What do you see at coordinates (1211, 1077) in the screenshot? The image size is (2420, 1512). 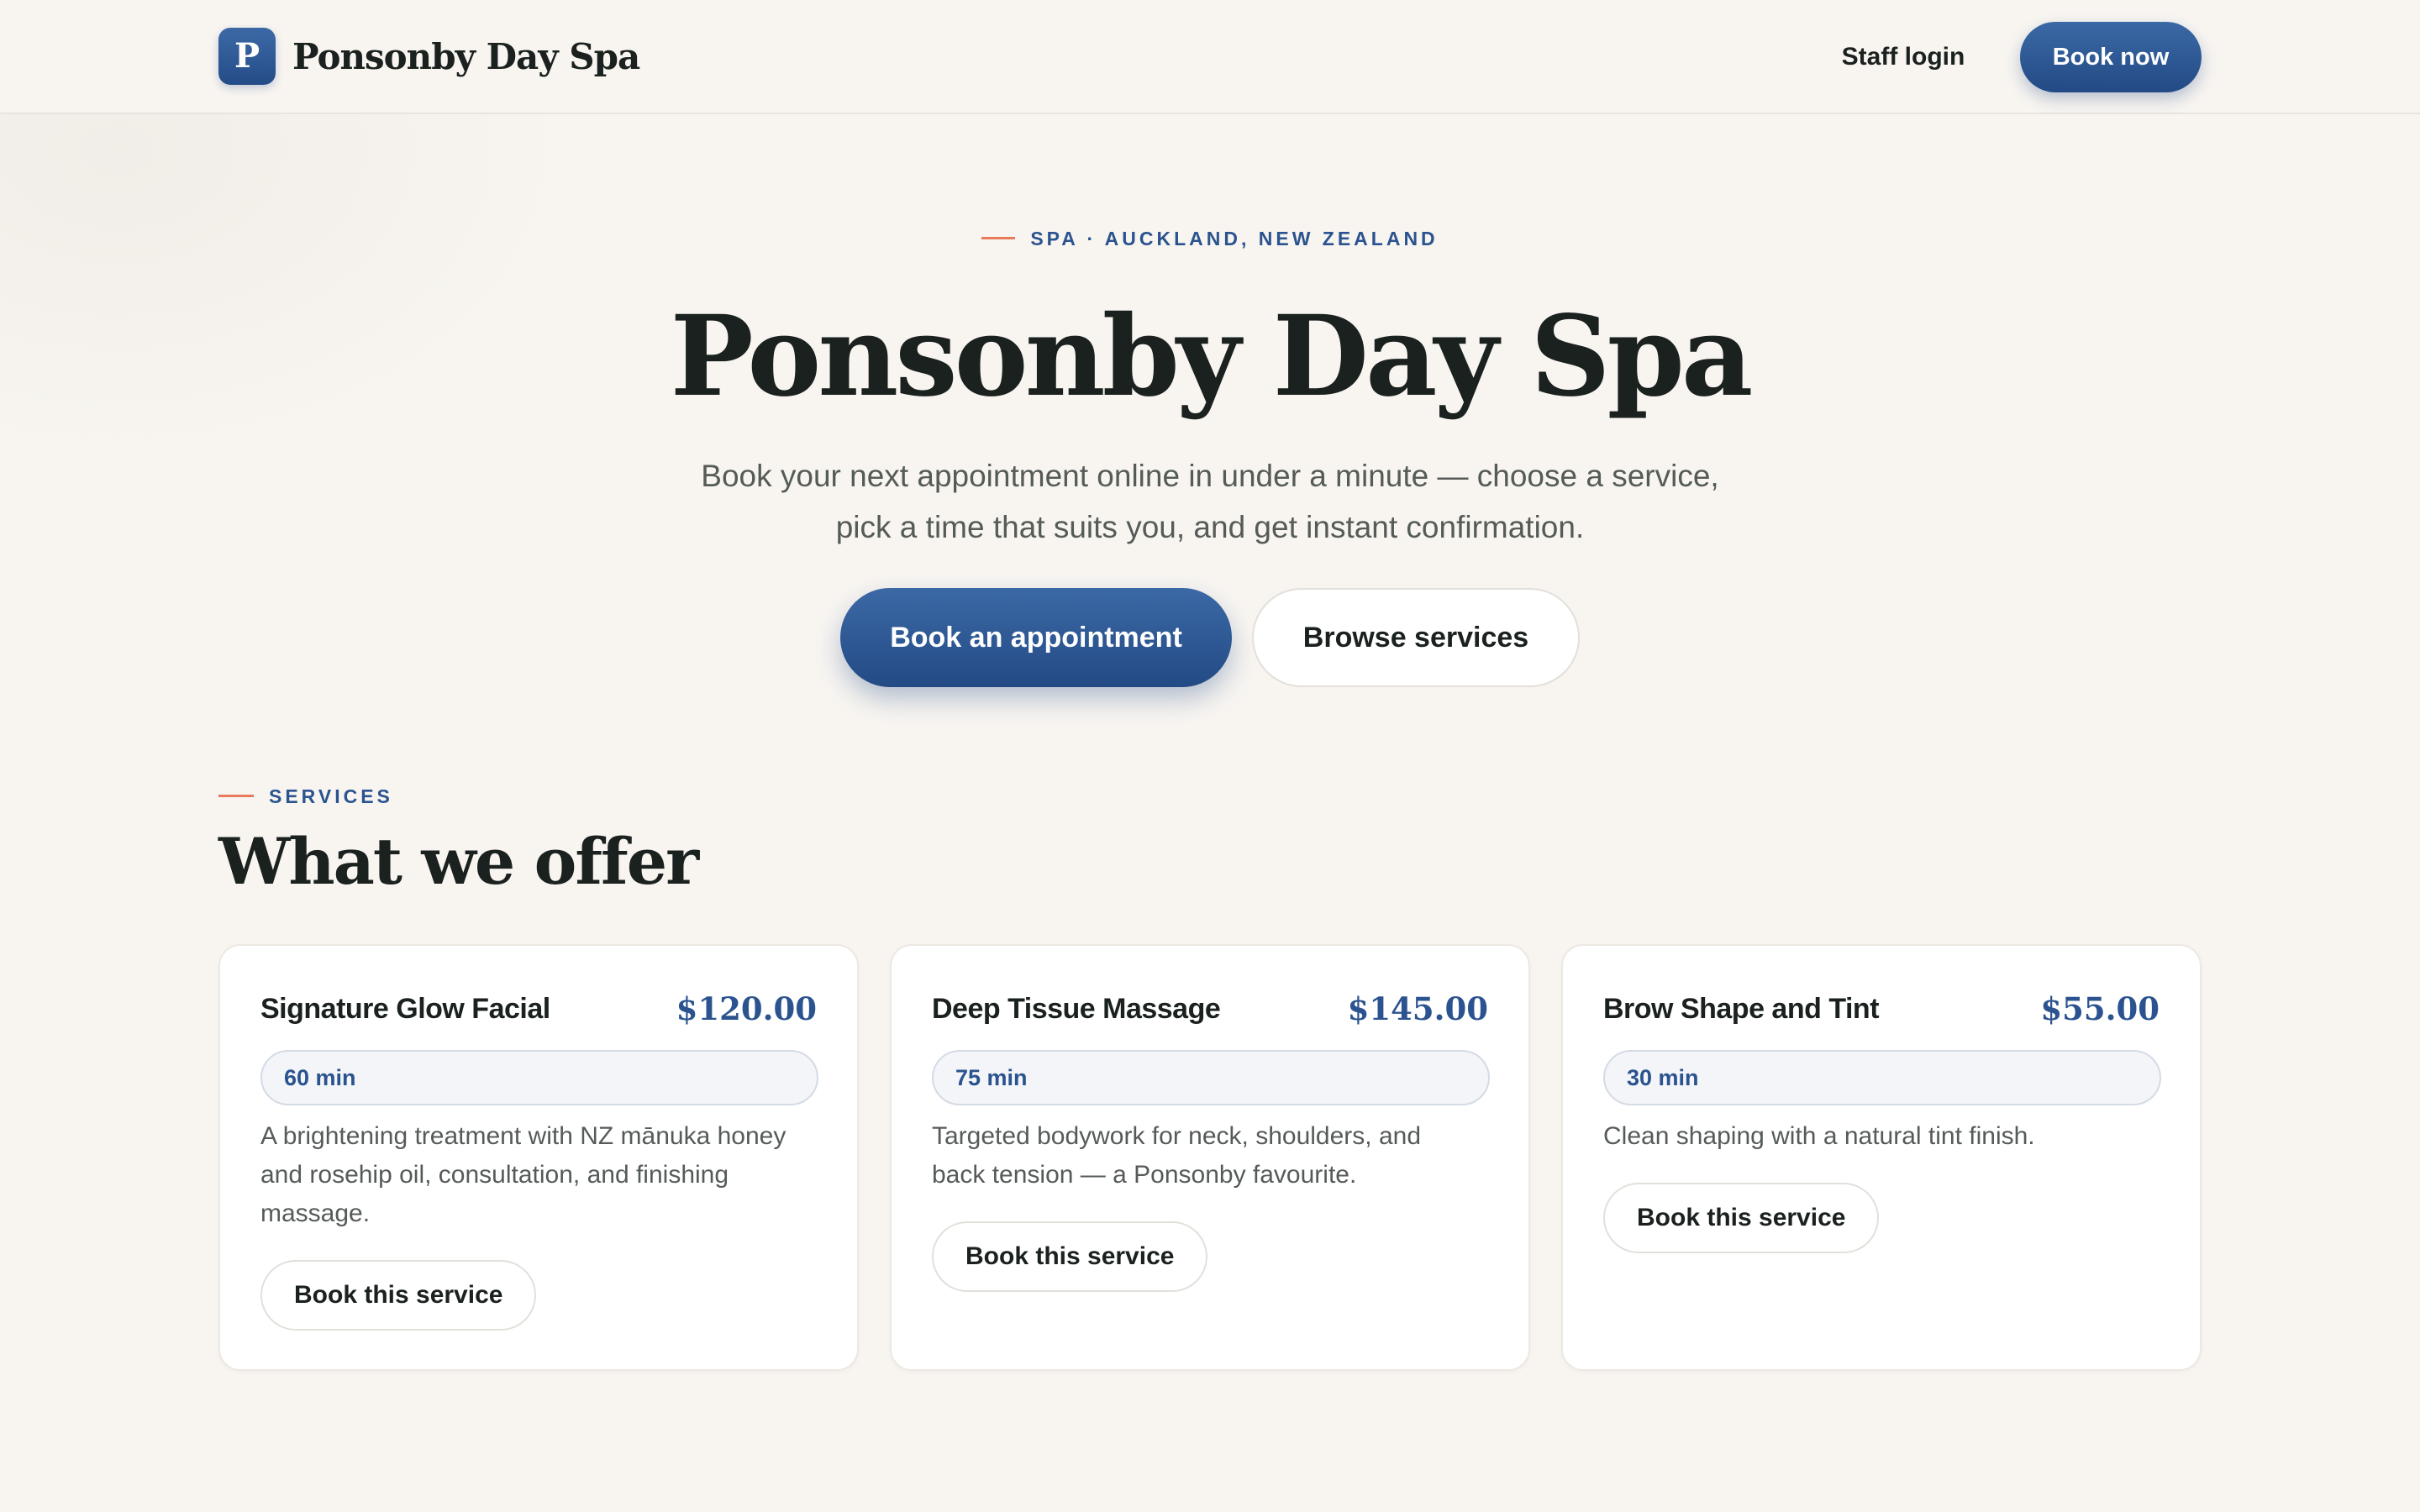 I see `service-duration-badge: 75 min` at bounding box center [1211, 1077].